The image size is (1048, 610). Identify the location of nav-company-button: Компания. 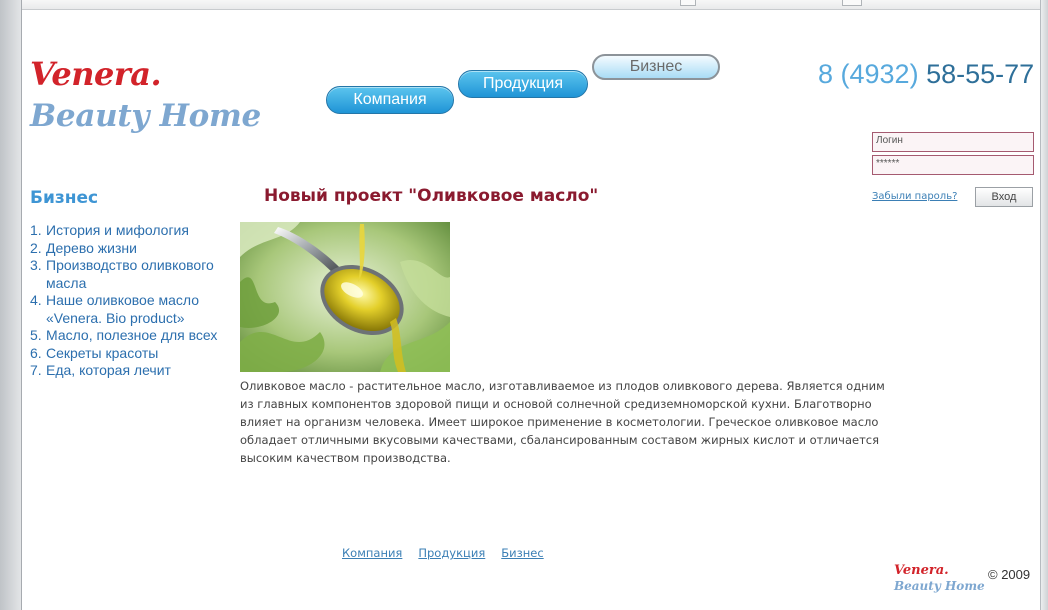
(390, 100).